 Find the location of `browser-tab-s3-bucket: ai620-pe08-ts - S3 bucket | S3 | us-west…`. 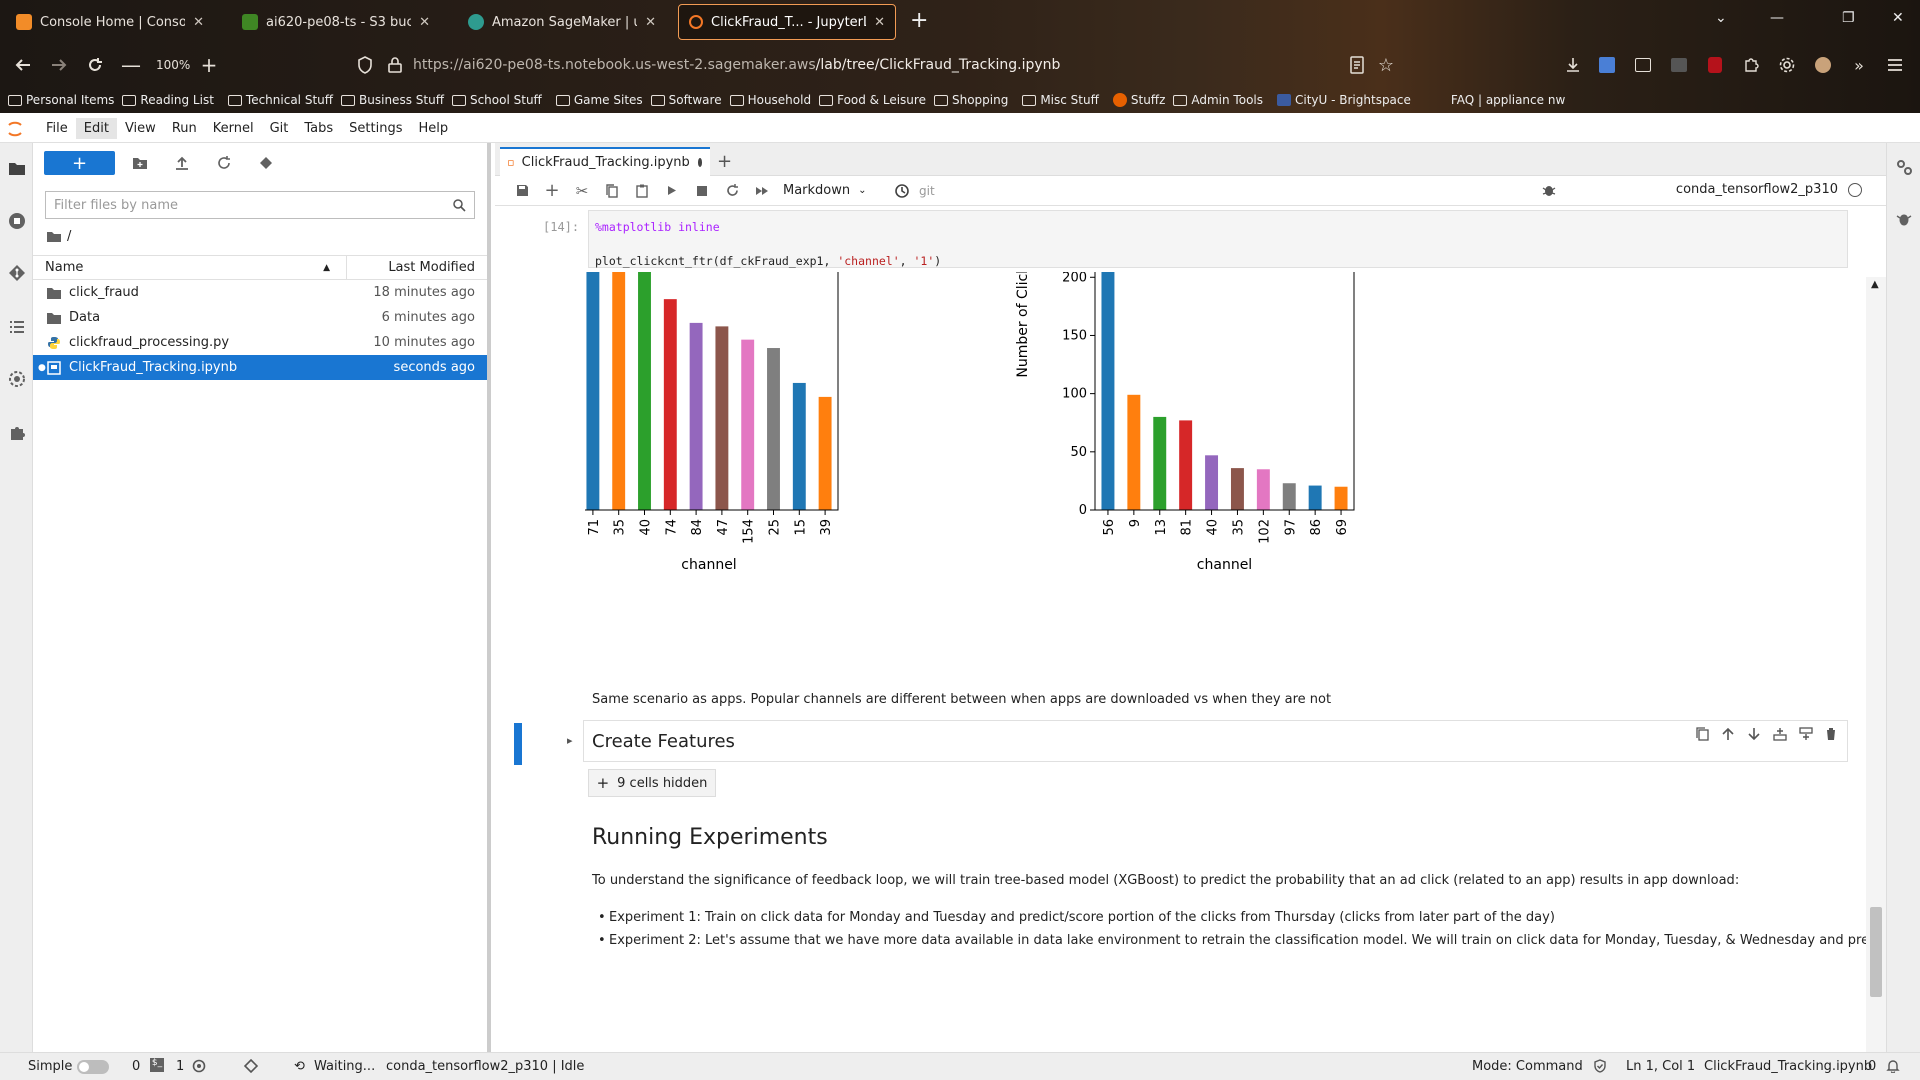

browser-tab-s3-bucket: ai620-pe08-ts - S3 bucket | S3 | us-west… is located at coordinates (336, 22).